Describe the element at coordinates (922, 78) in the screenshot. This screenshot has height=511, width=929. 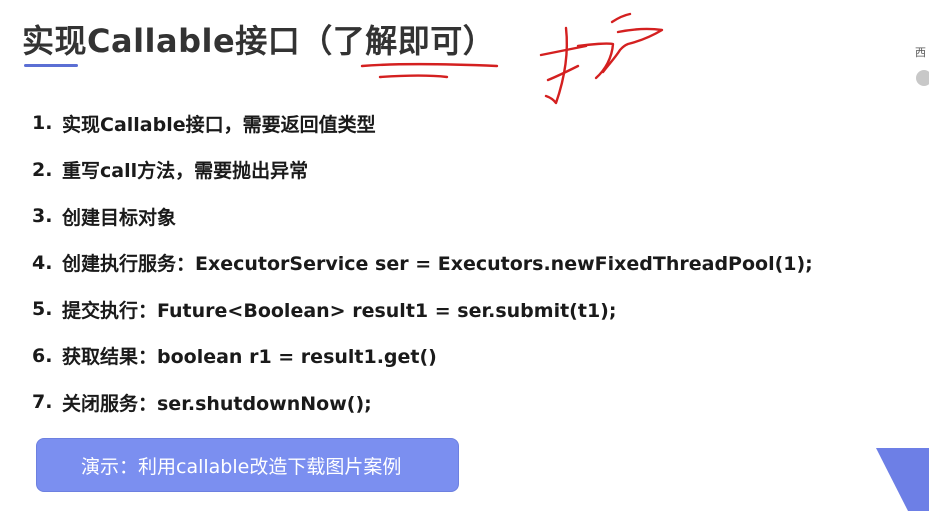
I see `edge-dot-icon` at that location.